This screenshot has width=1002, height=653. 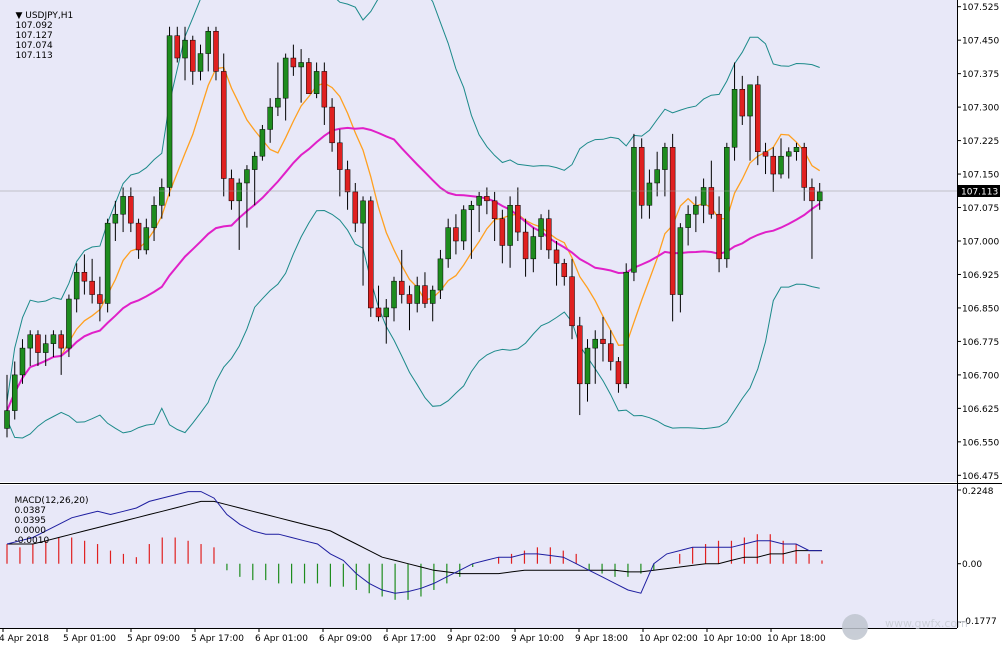 I want to click on macd-value-3: 0.0000, so click(x=30, y=531).